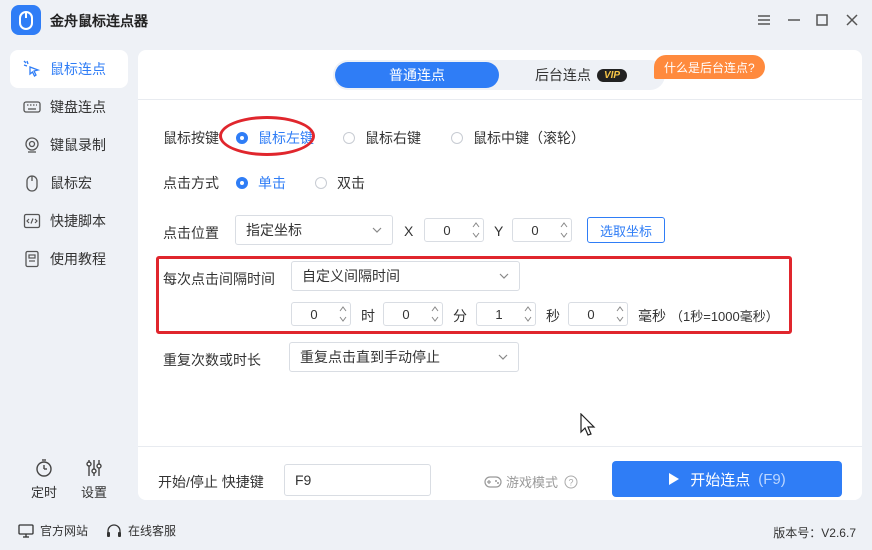 The height and width of the screenshot is (550, 872). I want to click on sidebar-item-record: 键鼠录制, so click(69, 145).